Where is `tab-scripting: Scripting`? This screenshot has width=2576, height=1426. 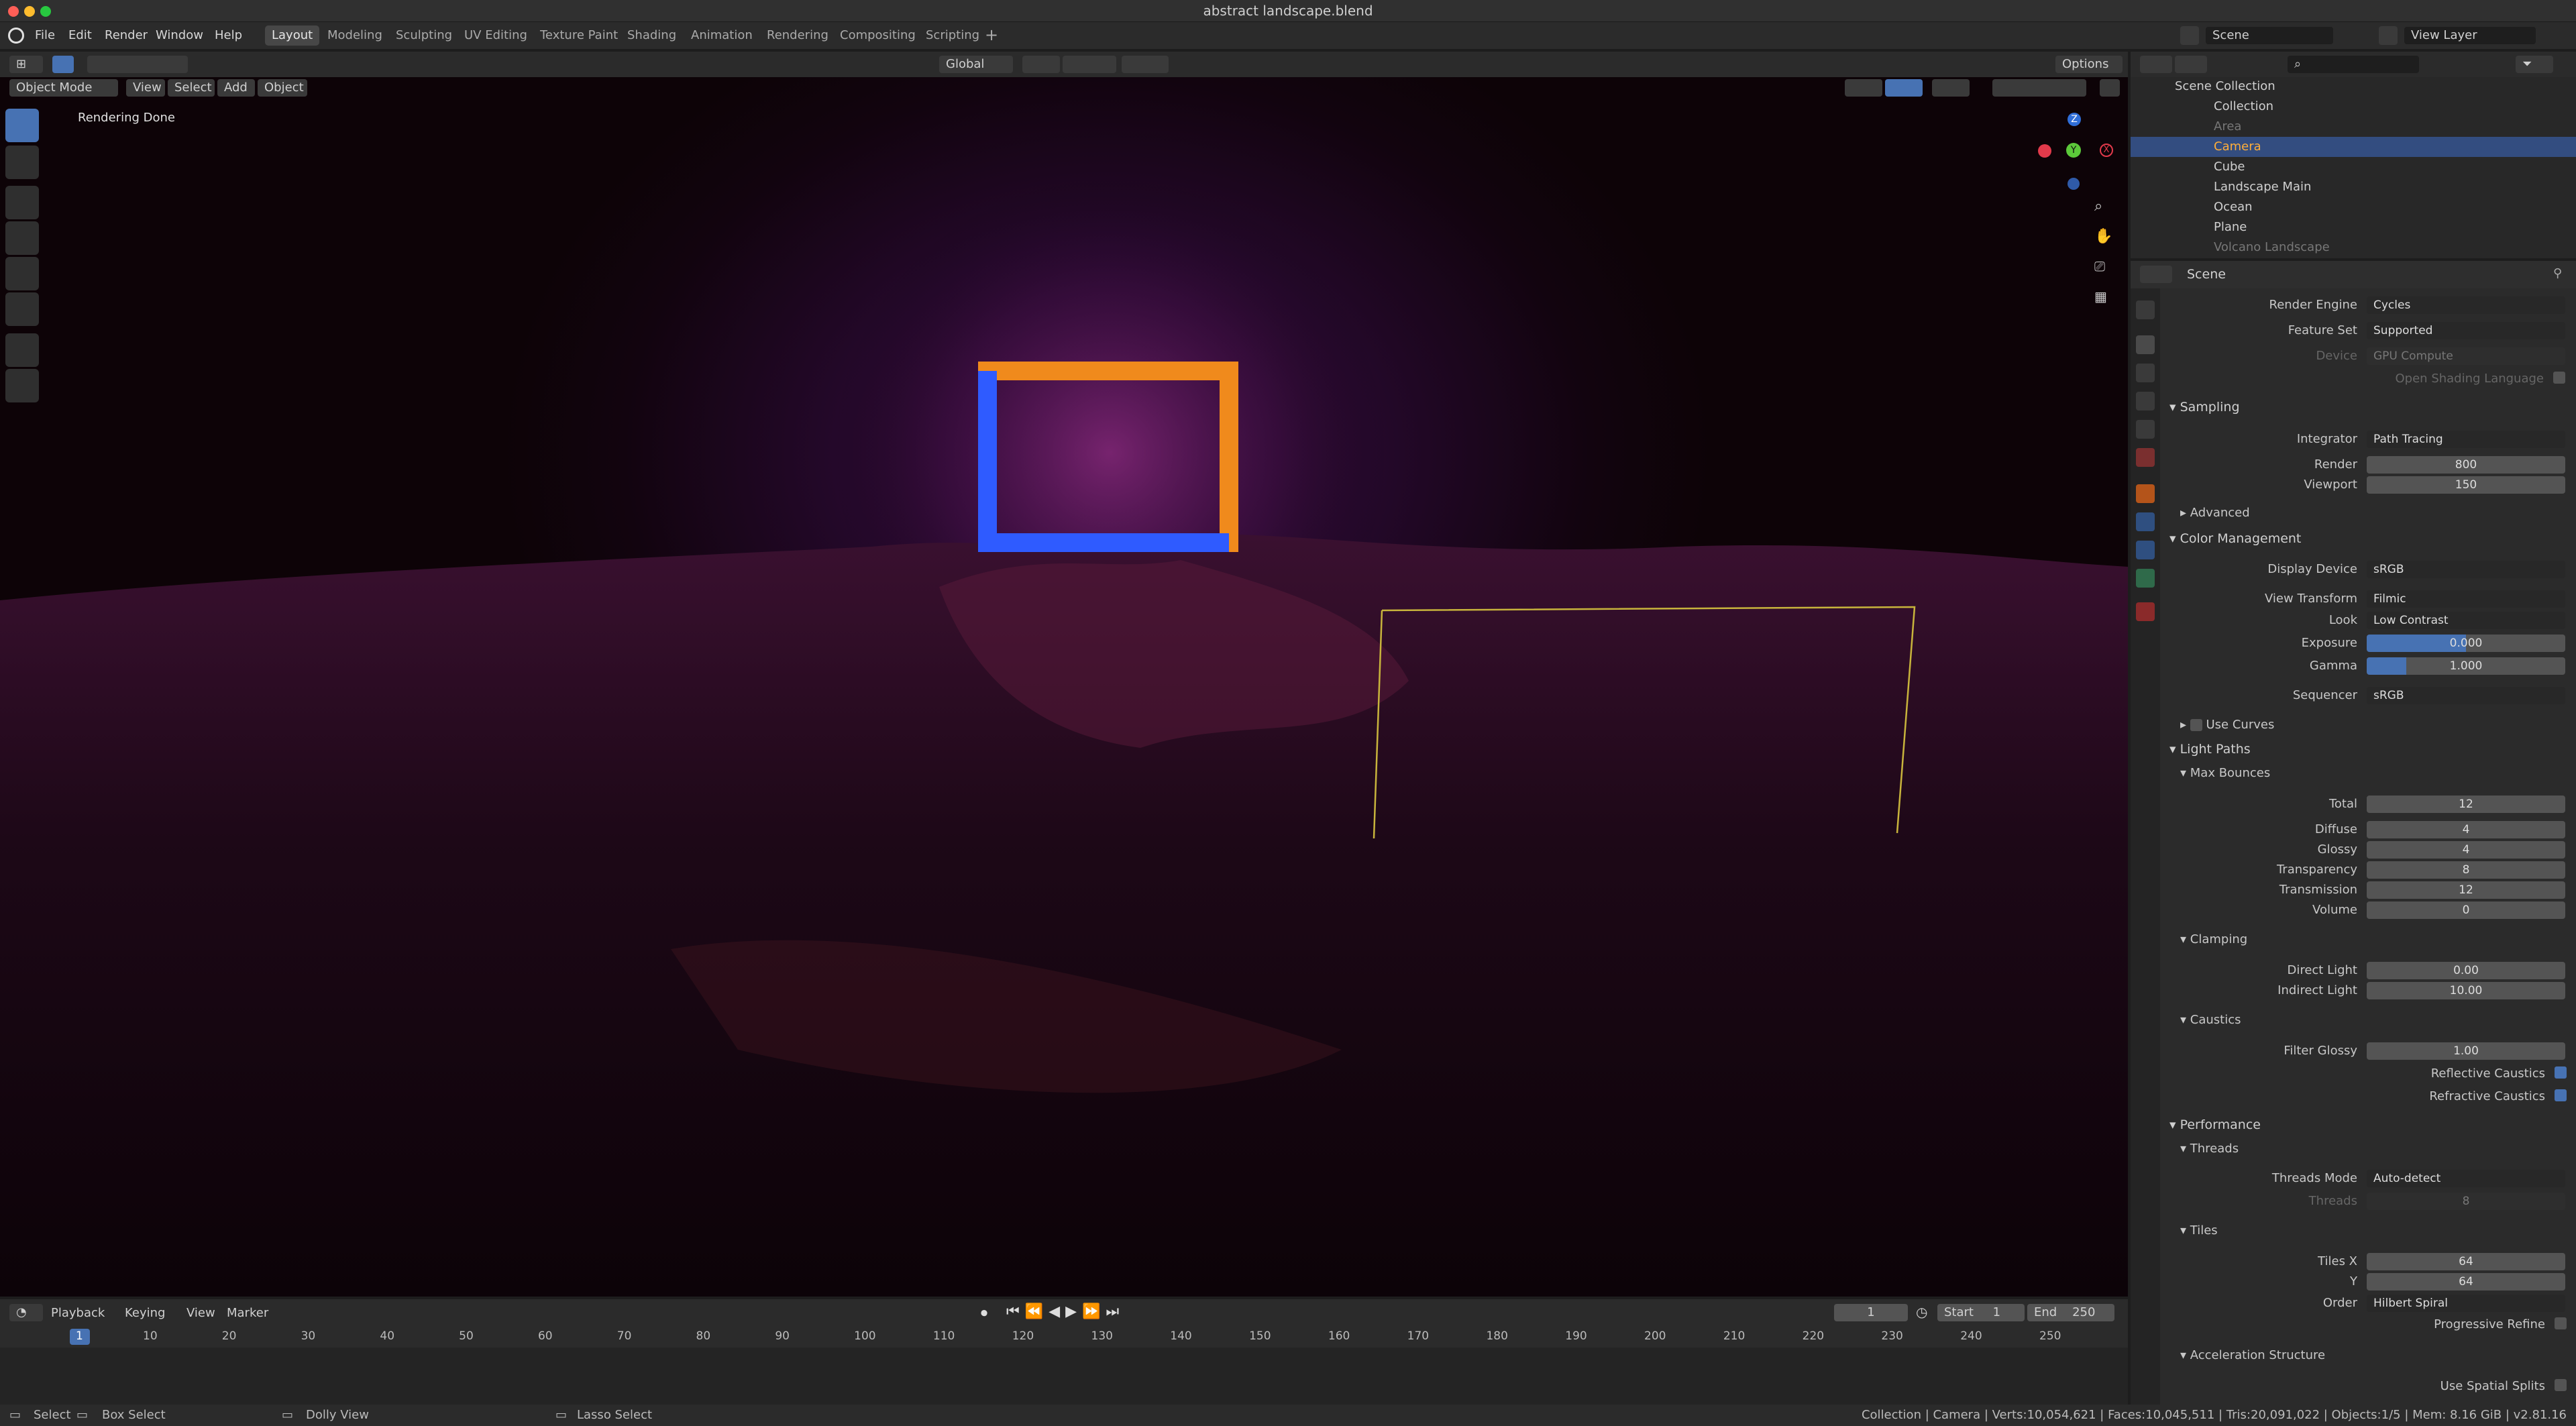
tab-scripting: Scripting is located at coordinates (952, 35).